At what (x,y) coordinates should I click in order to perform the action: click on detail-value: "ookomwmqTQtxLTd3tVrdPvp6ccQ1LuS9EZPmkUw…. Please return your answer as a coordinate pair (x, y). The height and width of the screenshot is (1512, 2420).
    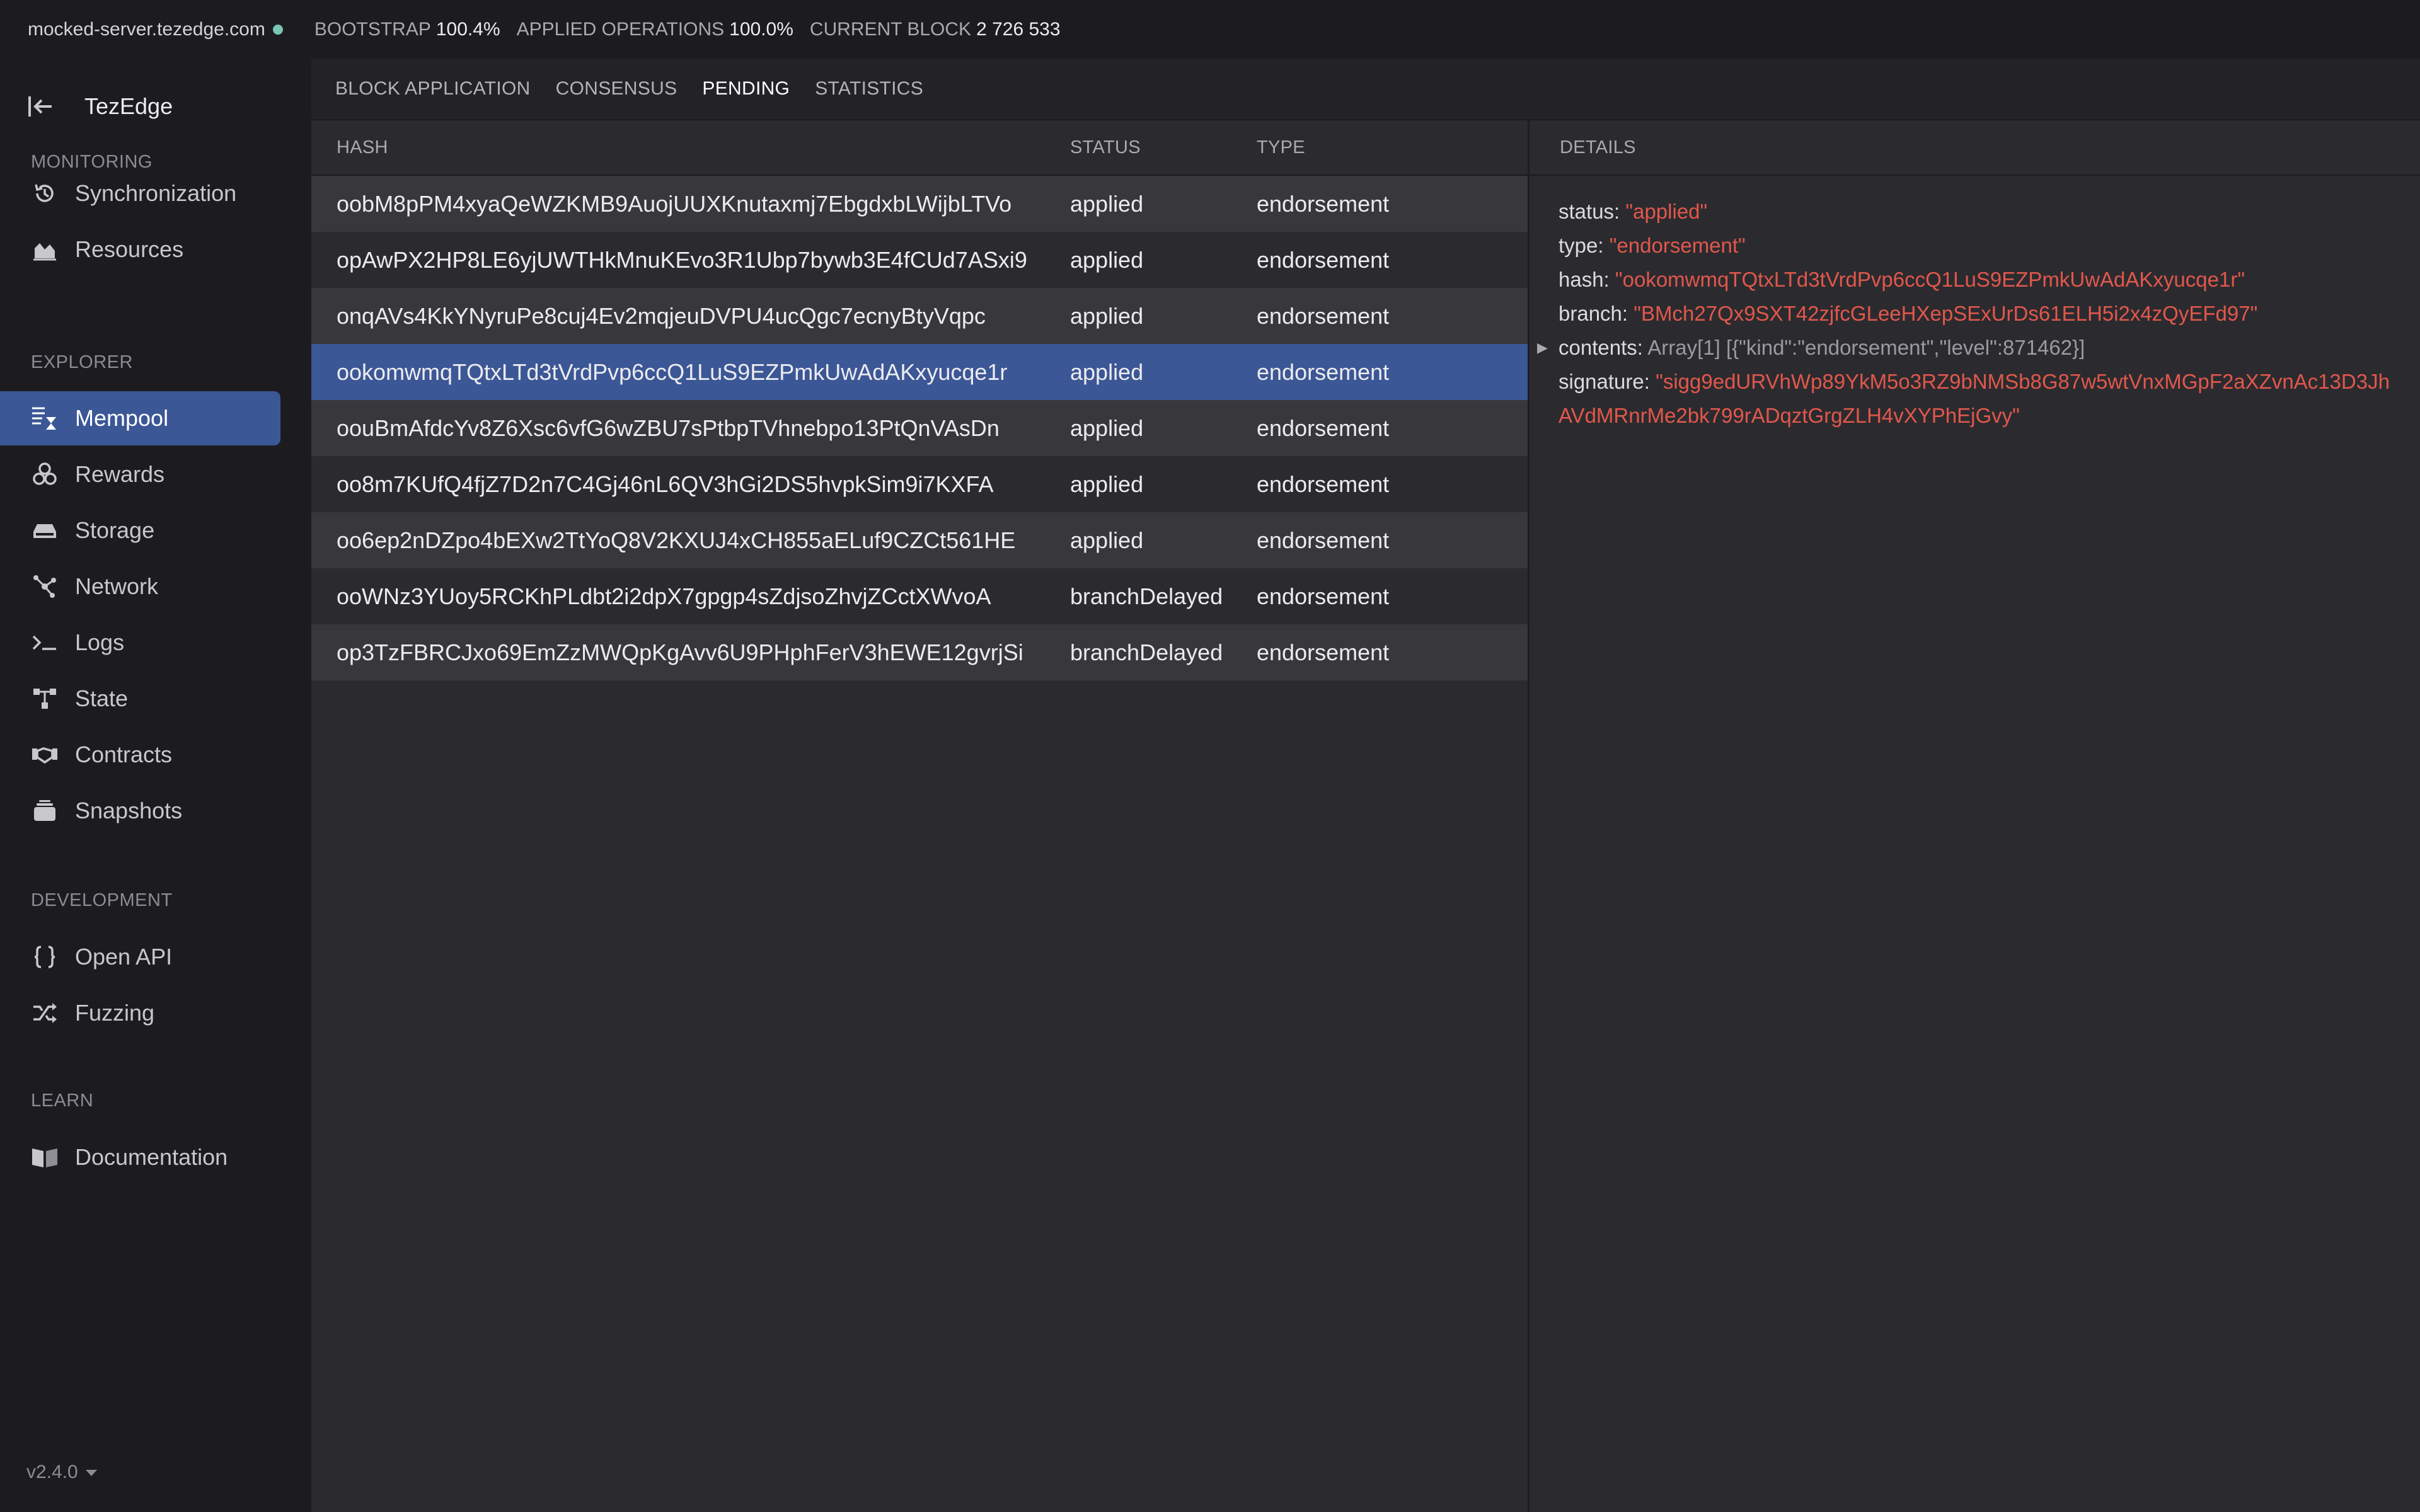
    Looking at the image, I should click on (1930, 279).